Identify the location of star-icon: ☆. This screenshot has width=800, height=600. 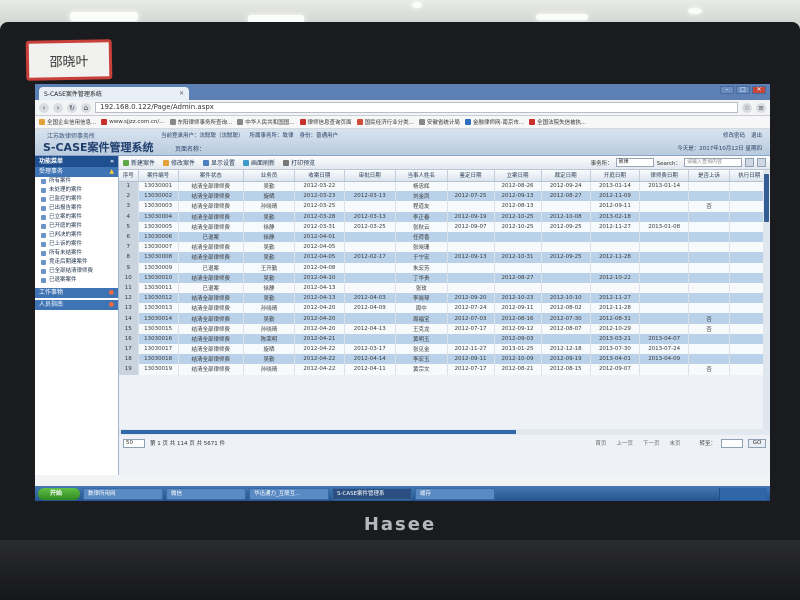
(747, 107).